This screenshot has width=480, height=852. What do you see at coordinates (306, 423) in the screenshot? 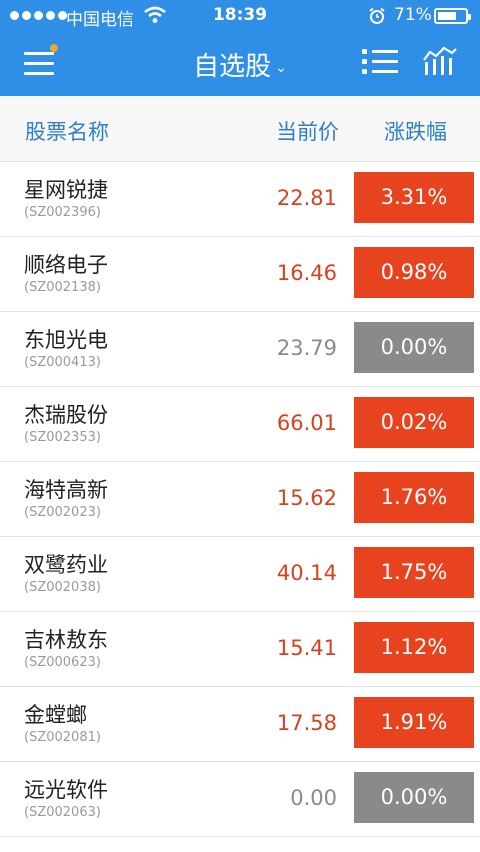
I see `stock-price: 66.01` at bounding box center [306, 423].